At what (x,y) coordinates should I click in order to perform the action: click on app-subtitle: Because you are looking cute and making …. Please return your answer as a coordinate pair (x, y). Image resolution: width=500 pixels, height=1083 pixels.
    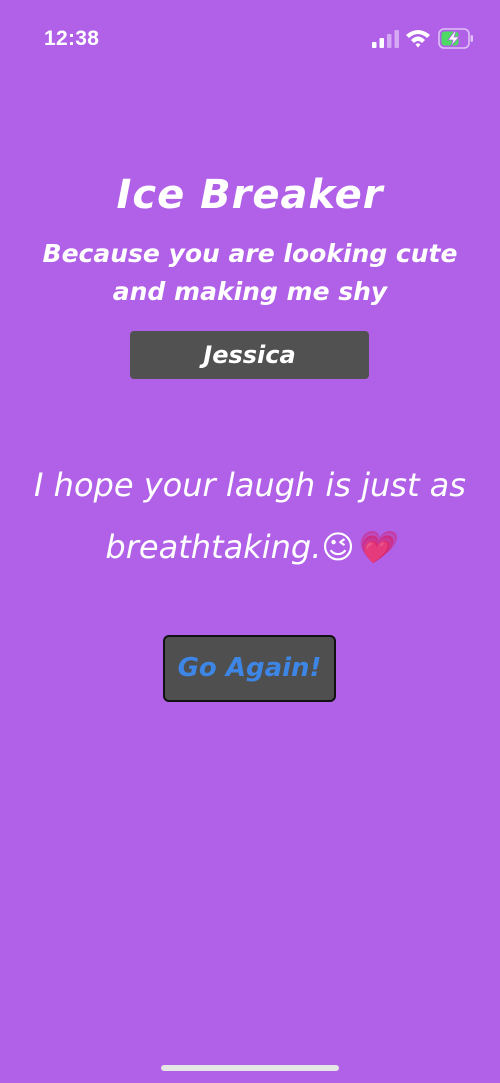
    Looking at the image, I should click on (250, 272).